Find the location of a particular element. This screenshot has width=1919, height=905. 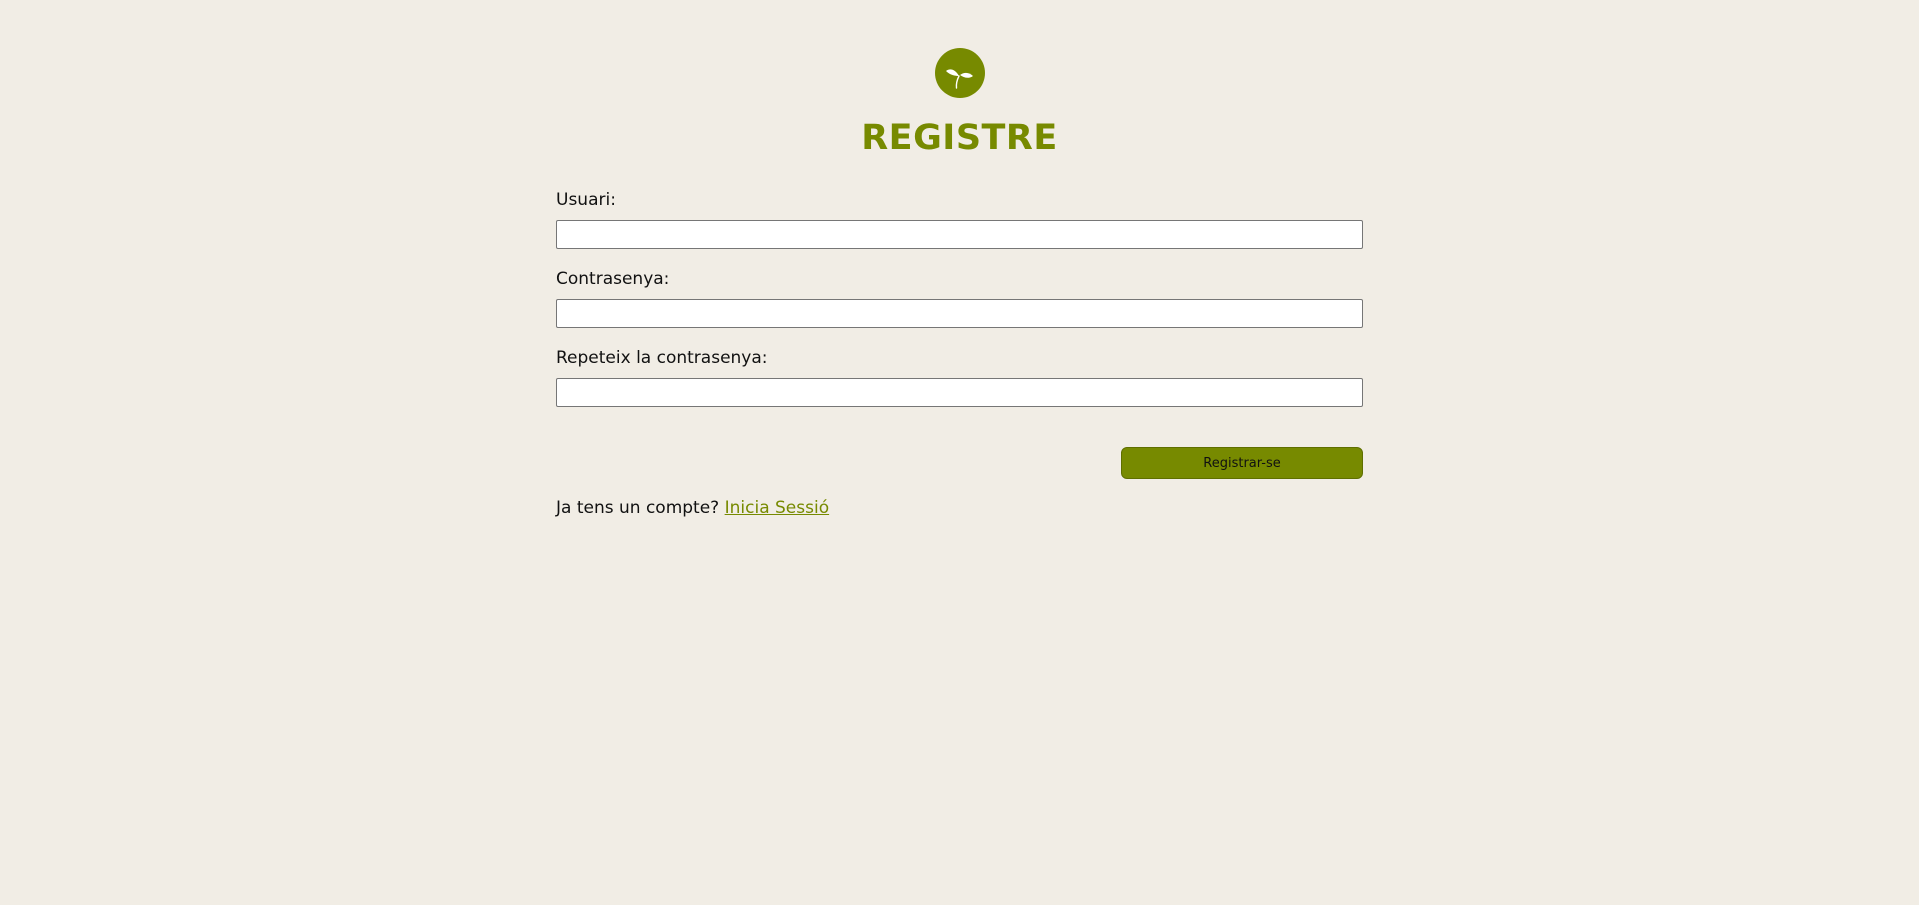

login-link: Inicia Sessió is located at coordinates (777, 508).